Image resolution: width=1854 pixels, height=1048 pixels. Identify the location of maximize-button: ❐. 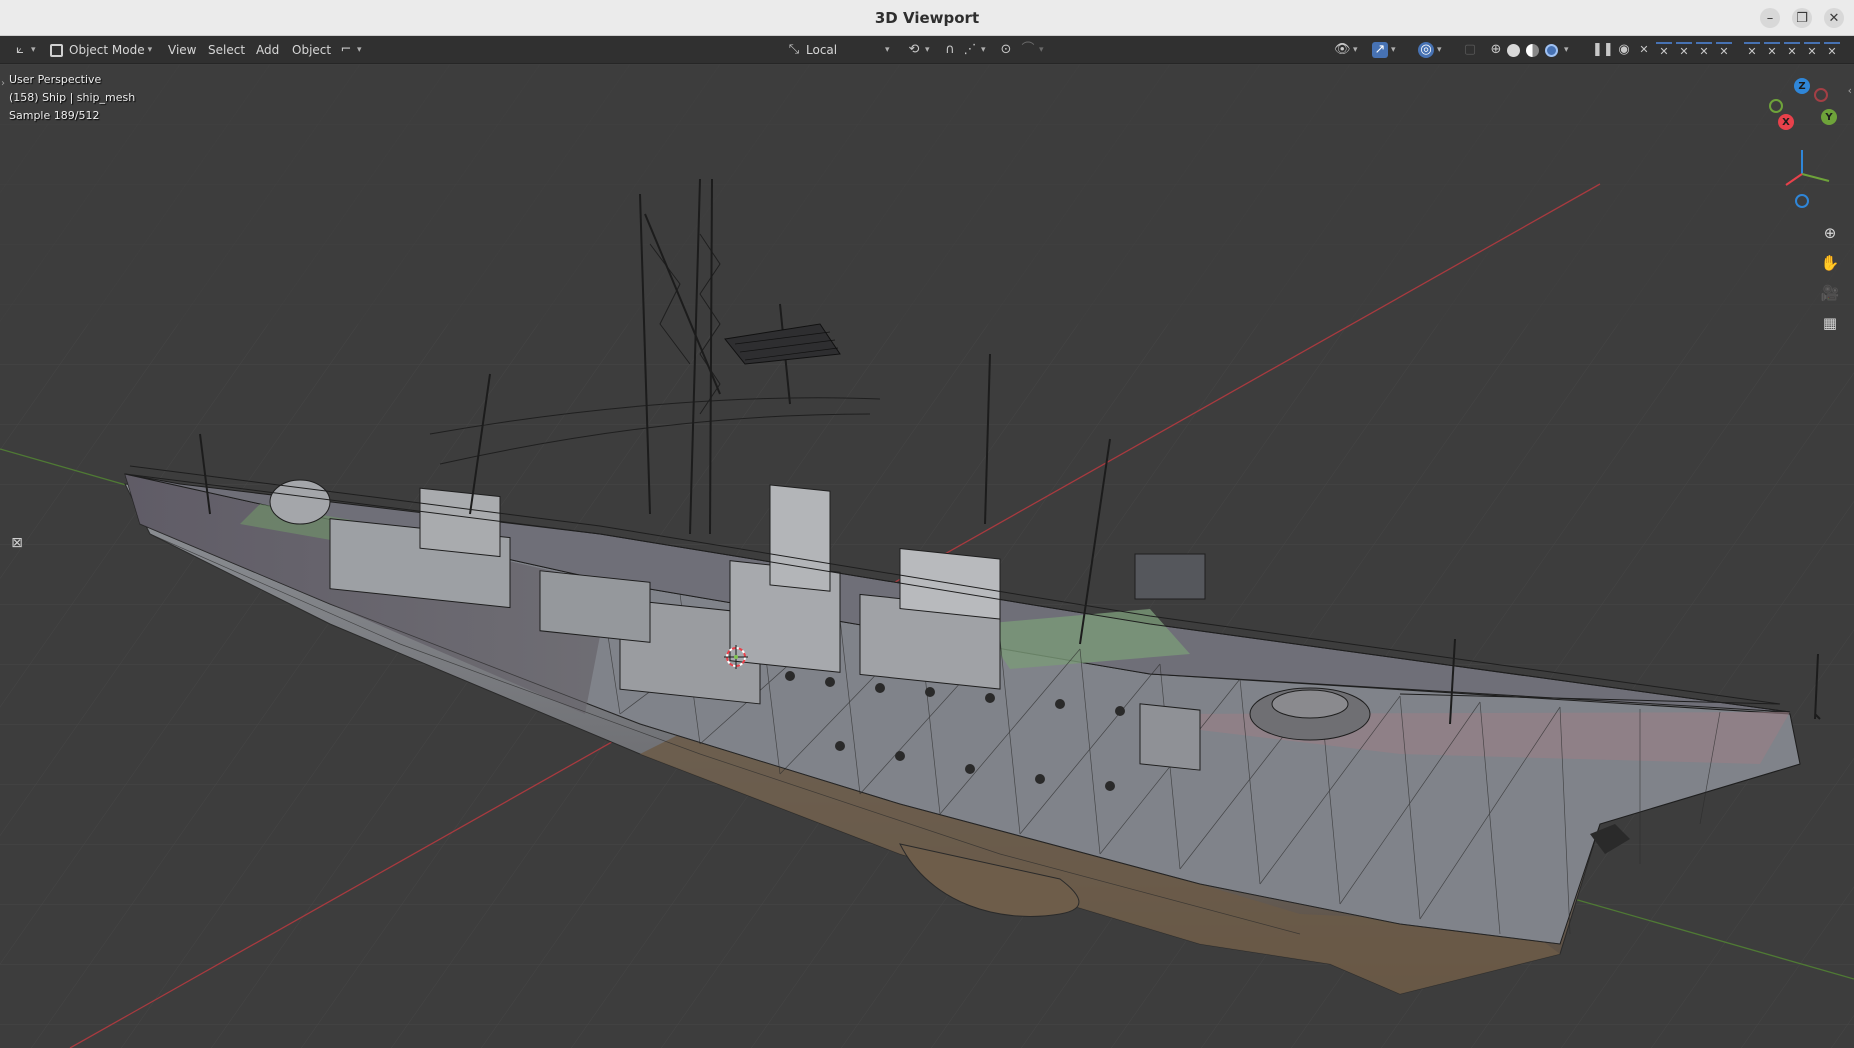
(1802, 18).